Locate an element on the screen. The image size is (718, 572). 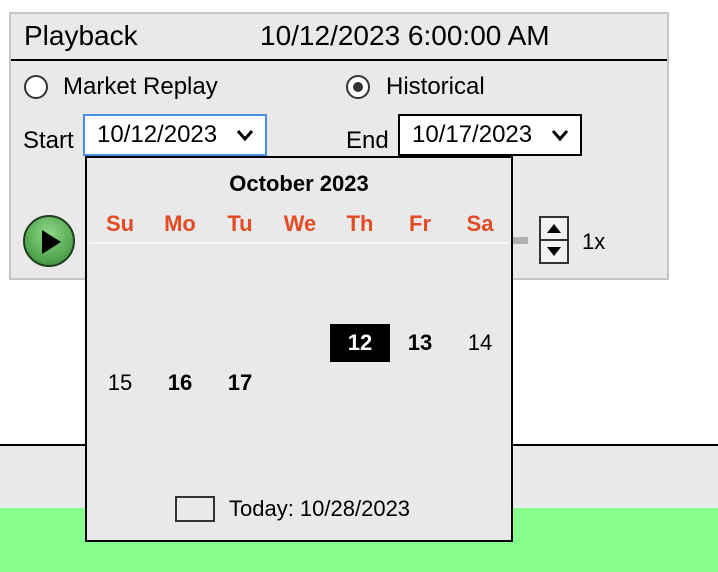
weekday-friday: Fr is located at coordinates (420, 223).